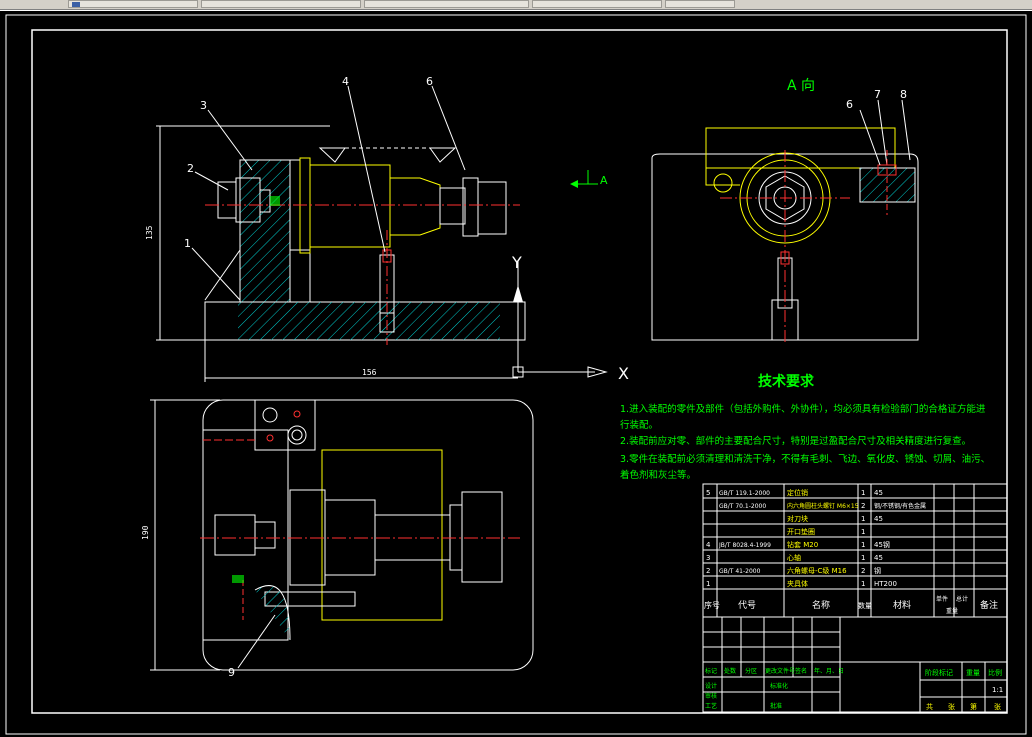 The image size is (1032, 737). I want to click on dim-height: 135, so click(149, 232).